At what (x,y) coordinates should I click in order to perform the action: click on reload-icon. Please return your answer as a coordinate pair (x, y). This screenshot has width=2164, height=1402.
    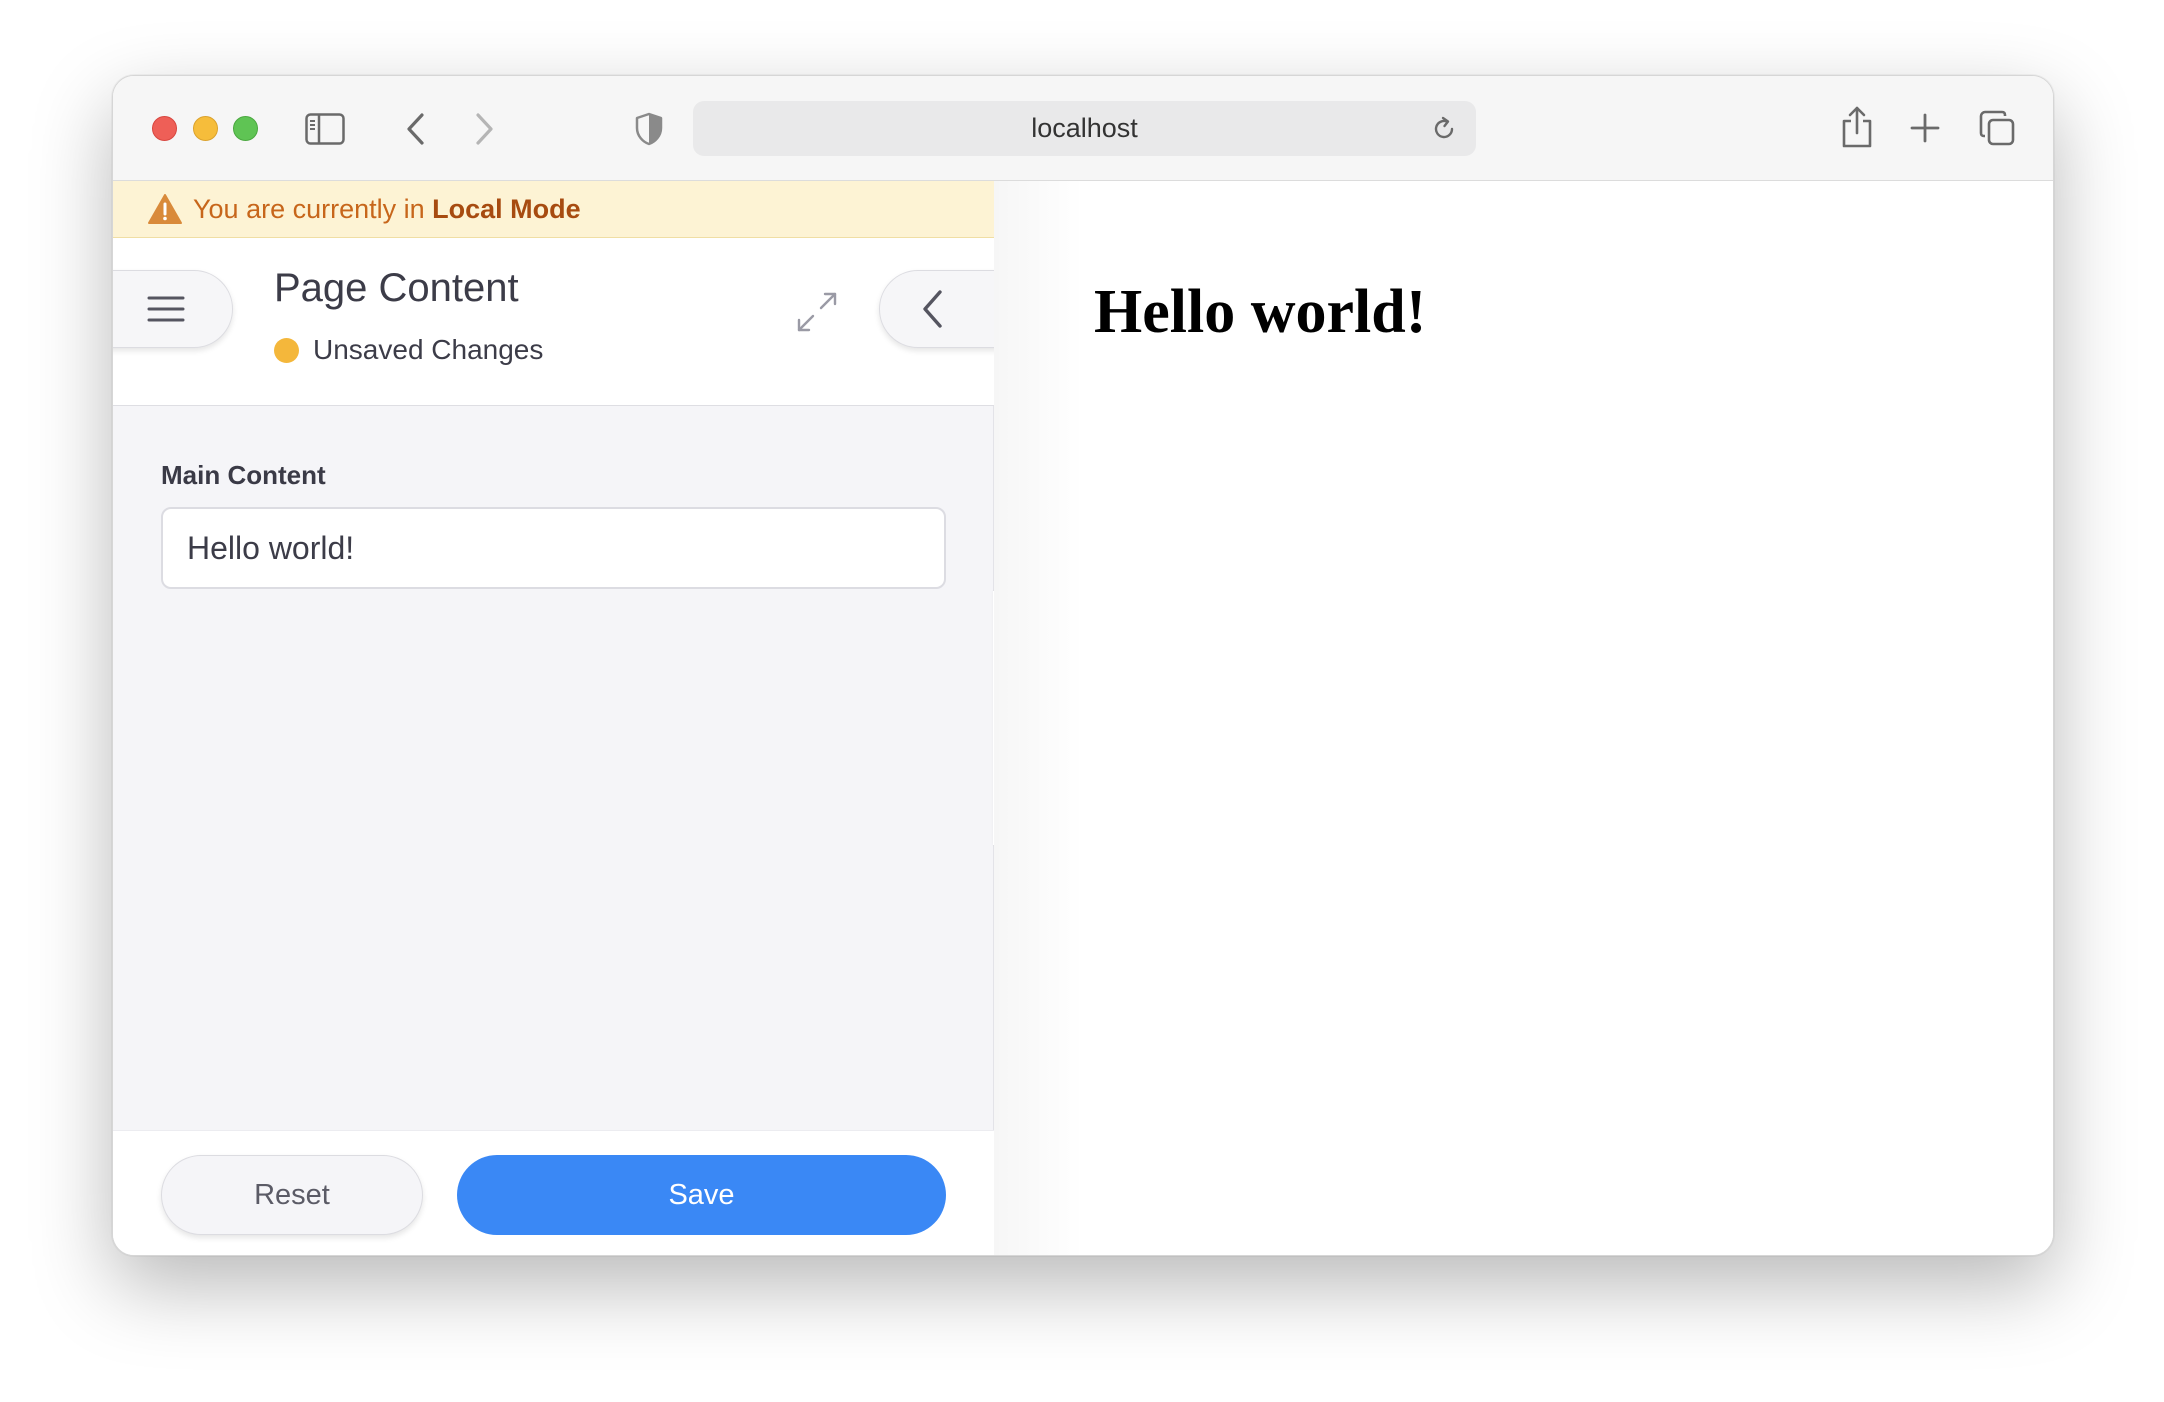
    Looking at the image, I should click on (1444, 129).